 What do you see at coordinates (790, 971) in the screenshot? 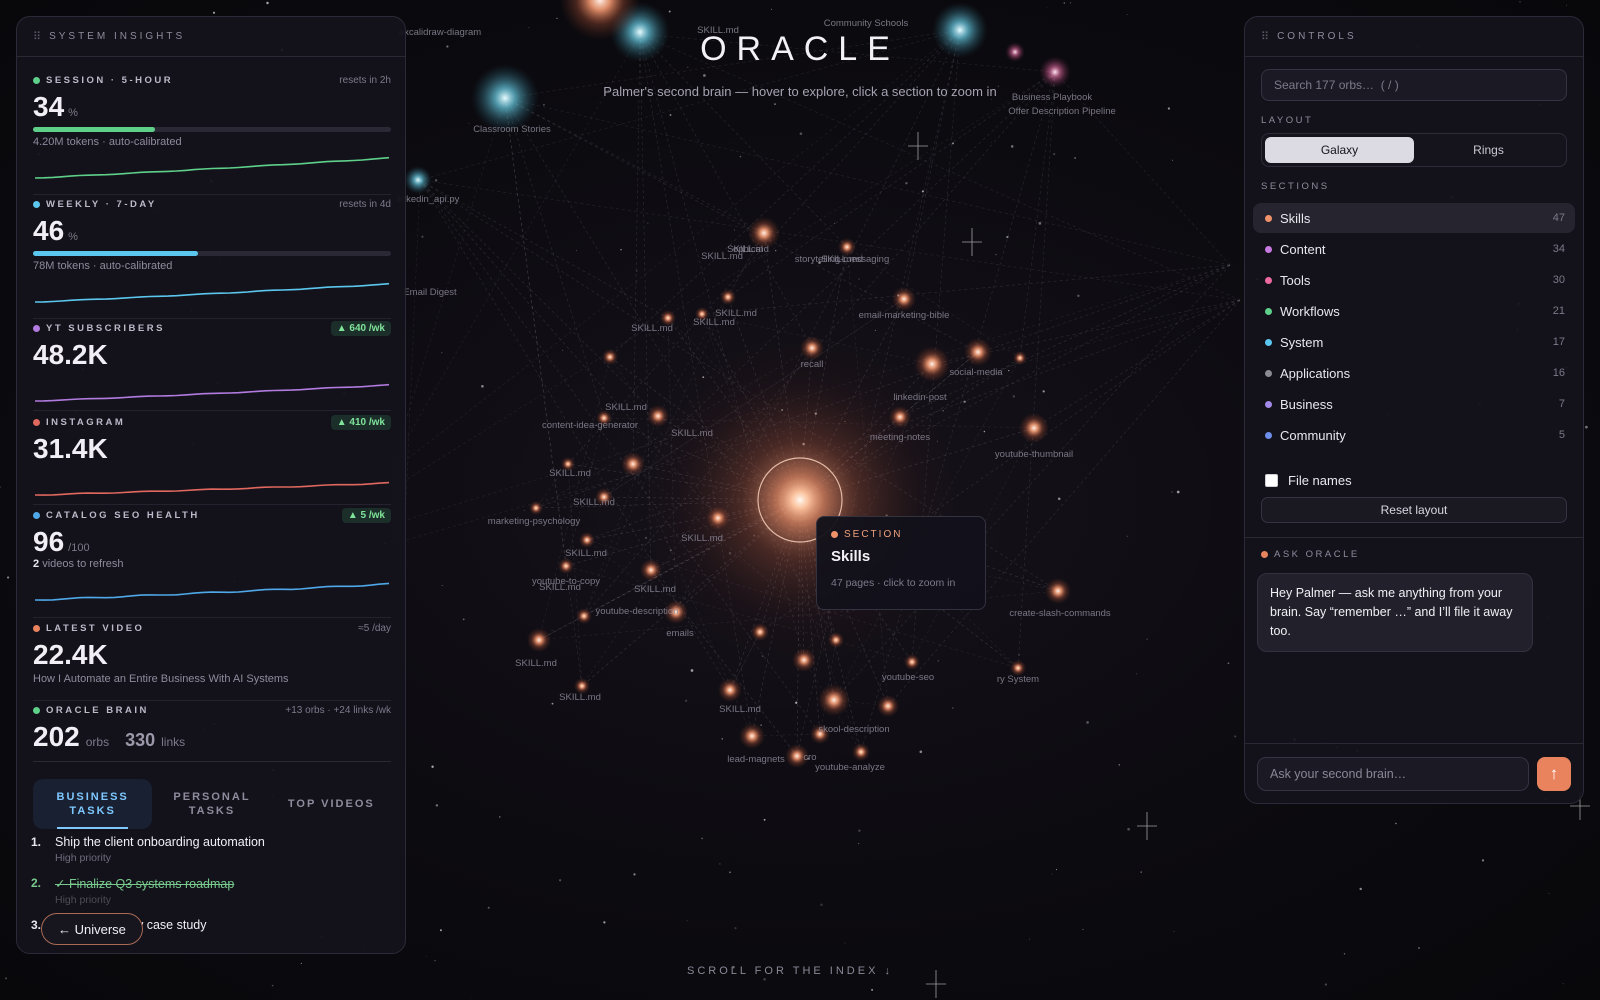
I see `scroll-hint: SCROLL FOR THE INDEX ↓` at bounding box center [790, 971].